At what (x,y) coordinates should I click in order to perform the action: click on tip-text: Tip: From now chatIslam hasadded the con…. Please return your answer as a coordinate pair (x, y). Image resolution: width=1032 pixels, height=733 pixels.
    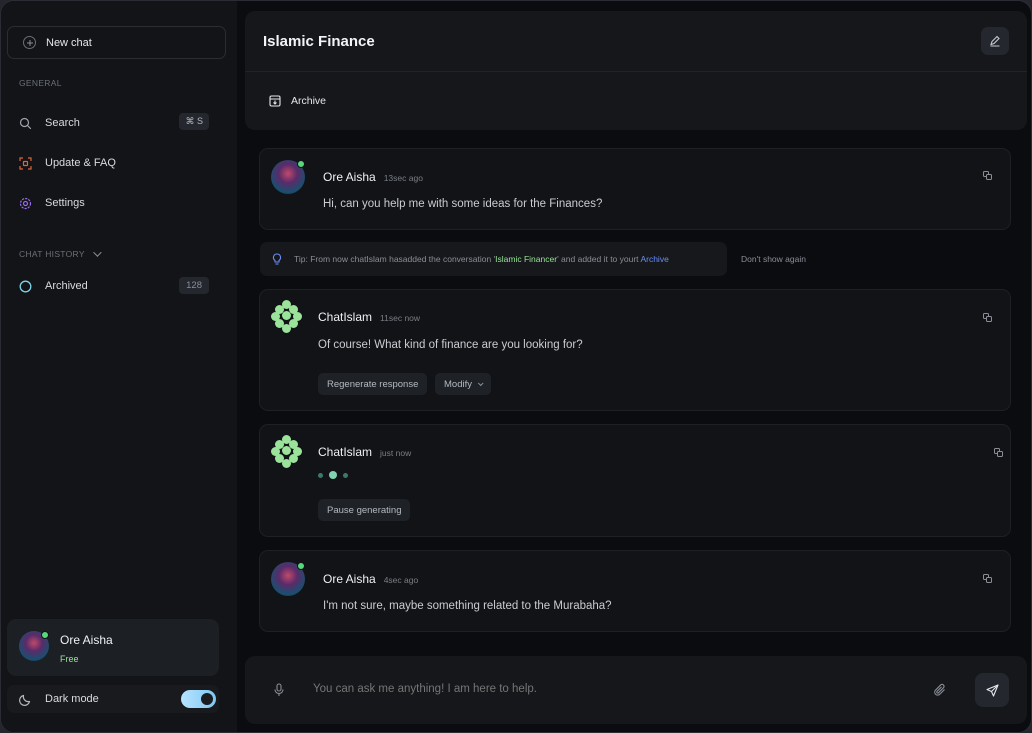
    Looking at the image, I should click on (481, 259).